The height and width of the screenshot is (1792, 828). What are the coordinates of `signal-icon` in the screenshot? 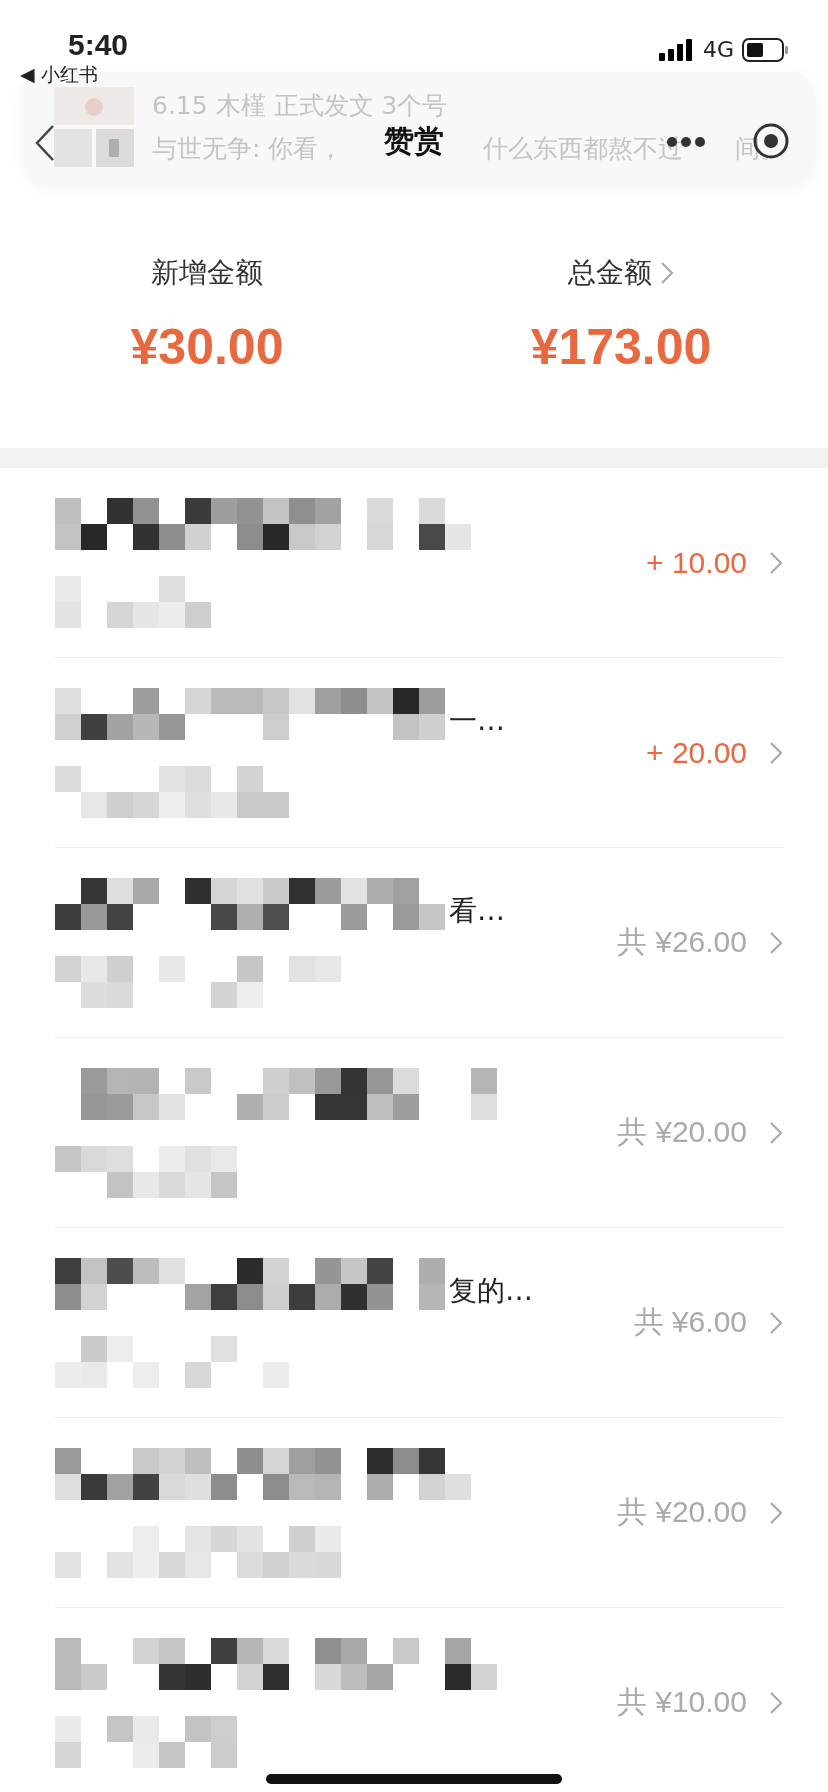 It's located at (676, 49).